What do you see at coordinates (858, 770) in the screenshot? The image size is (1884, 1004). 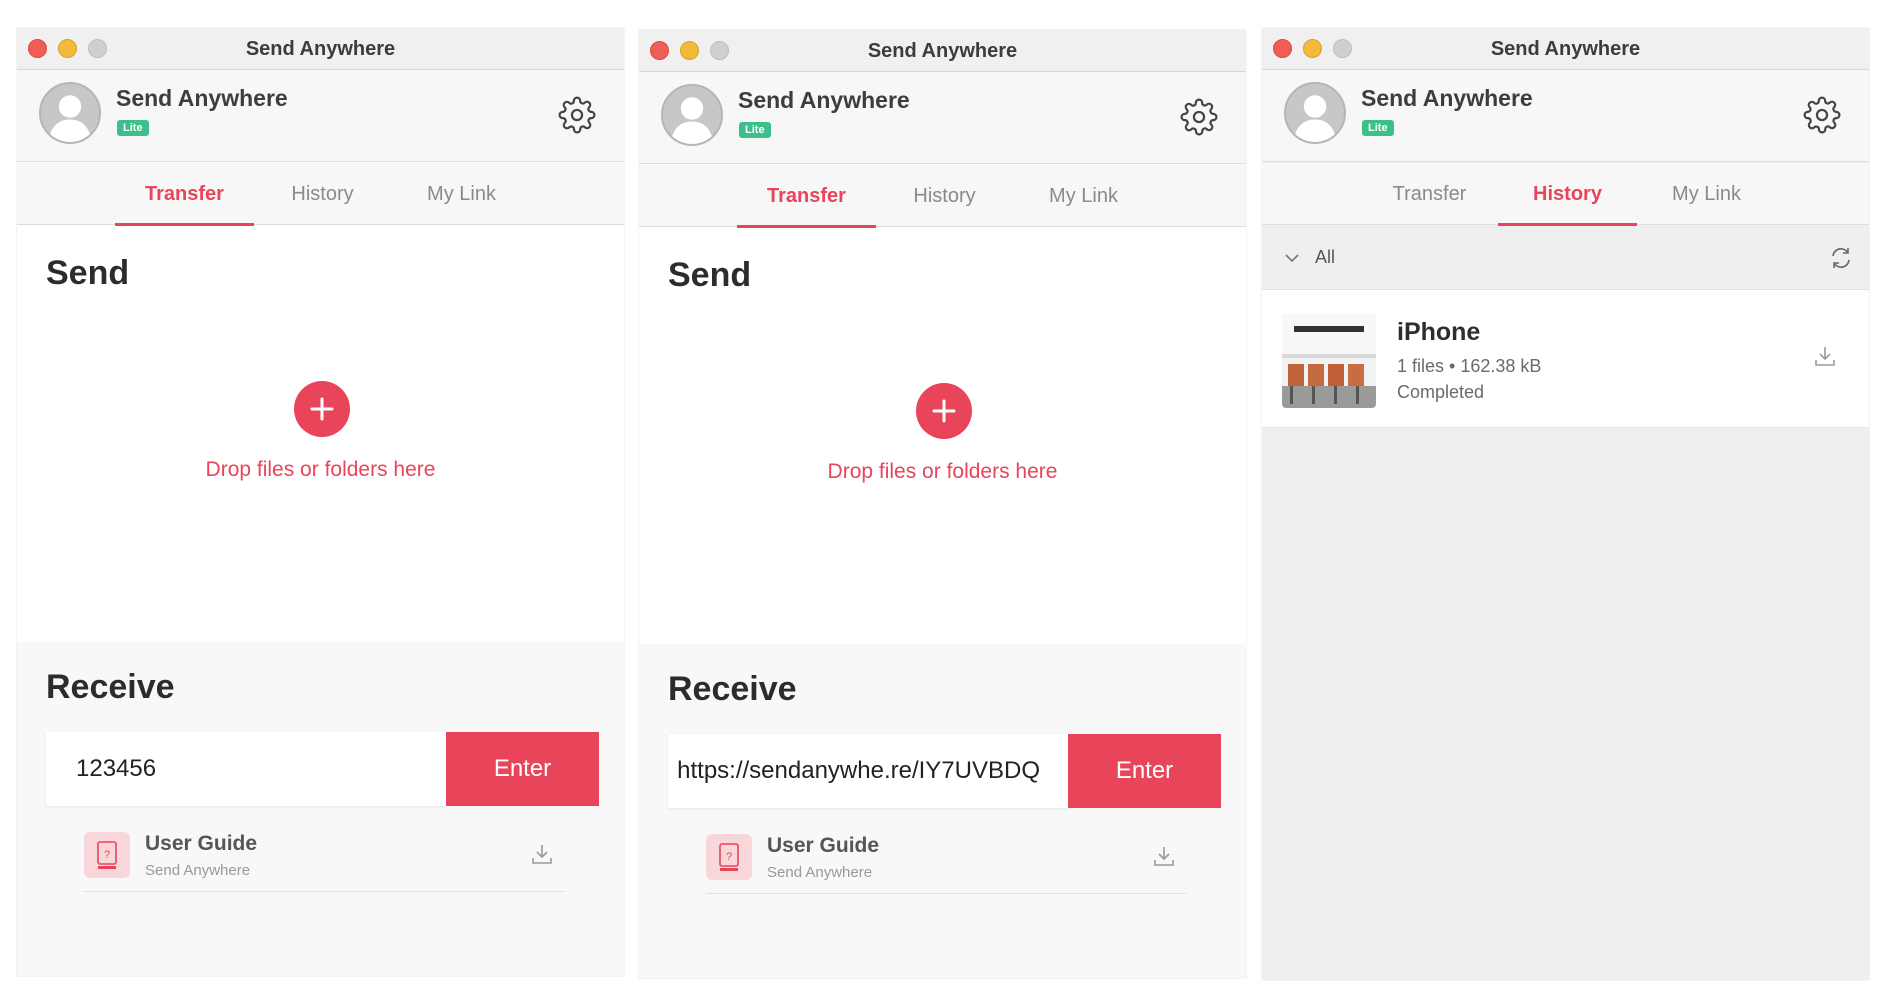 I see `receive-key-value: https://sendanywhe.re/IY7UVBDQ` at bounding box center [858, 770].